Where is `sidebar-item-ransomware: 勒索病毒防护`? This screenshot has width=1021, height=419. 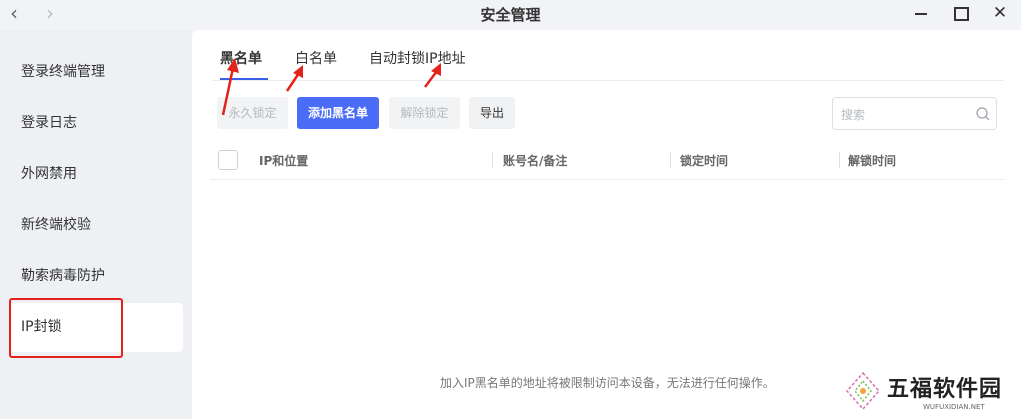 sidebar-item-ransomware: 勒索病毒防护 is located at coordinates (96, 276).